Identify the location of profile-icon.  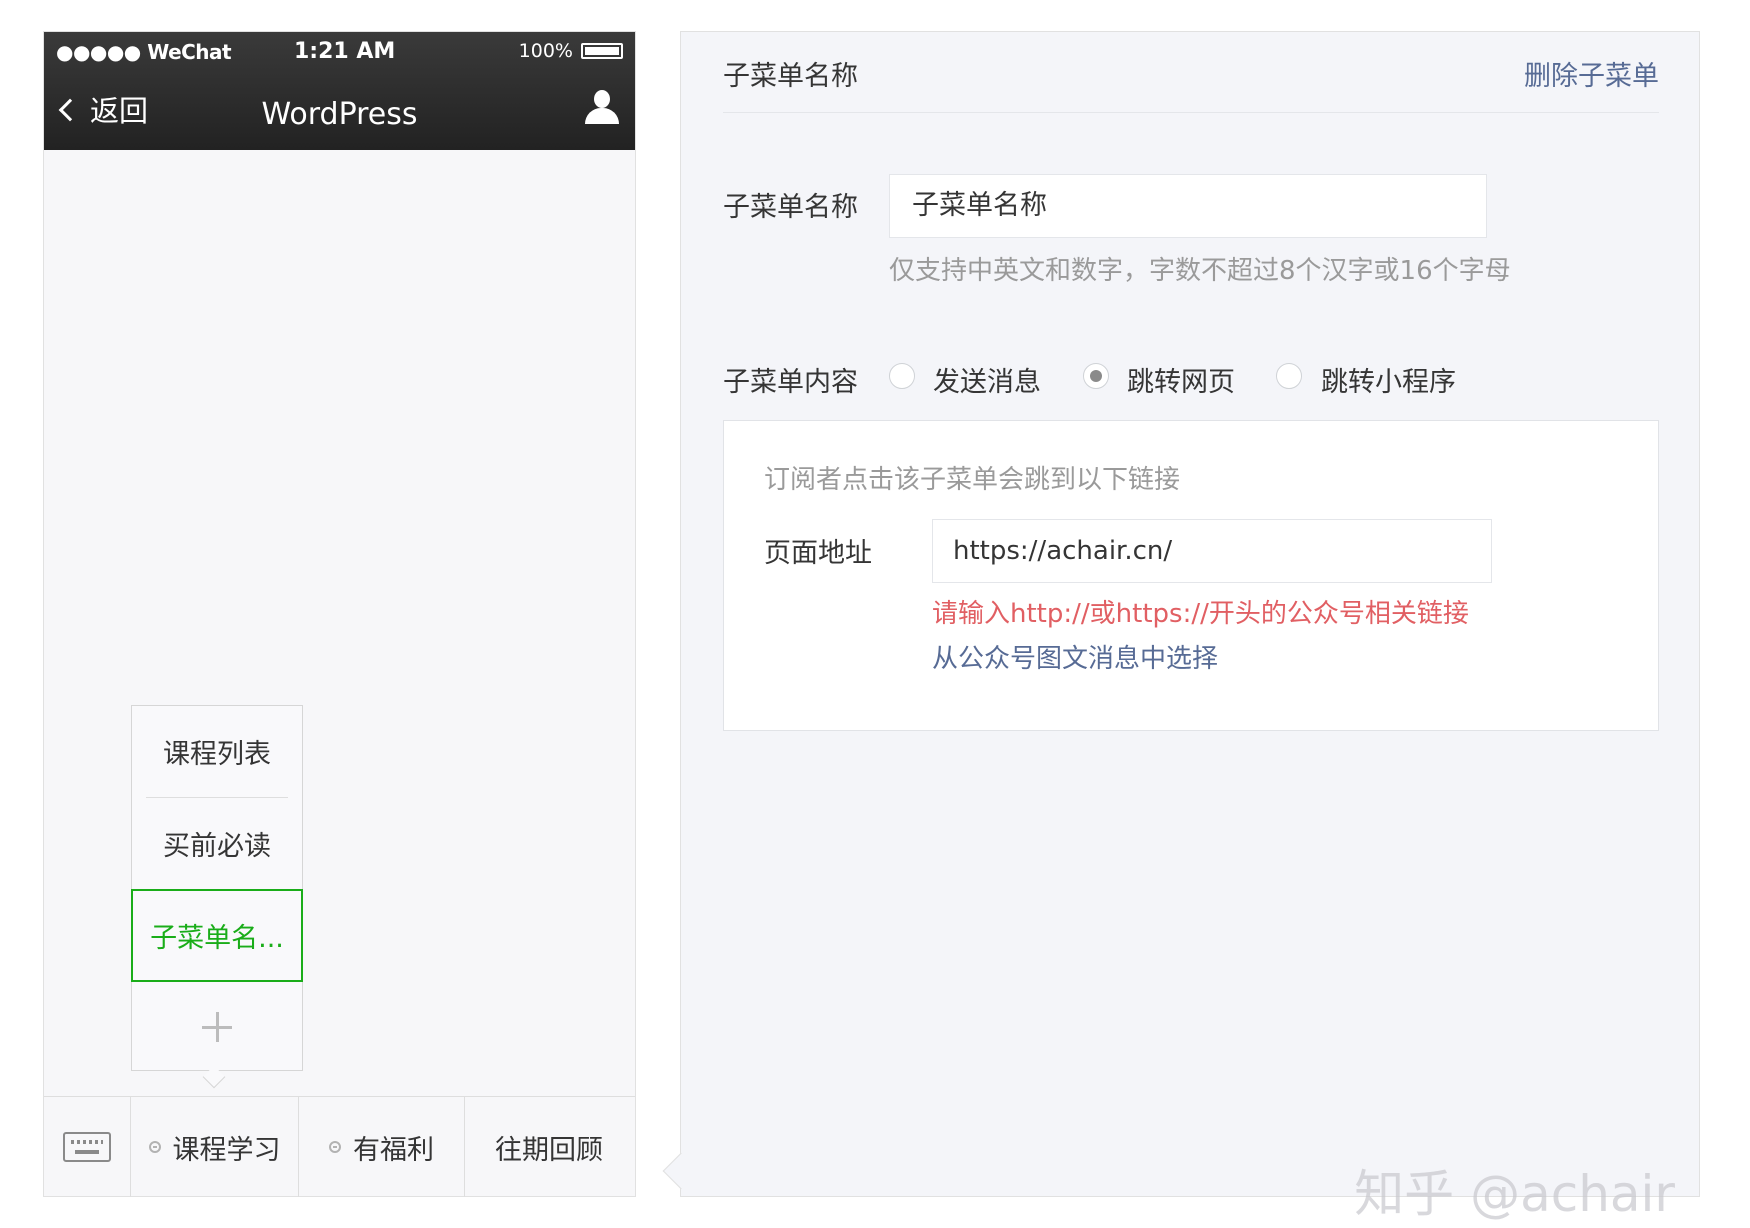
(602, 108).